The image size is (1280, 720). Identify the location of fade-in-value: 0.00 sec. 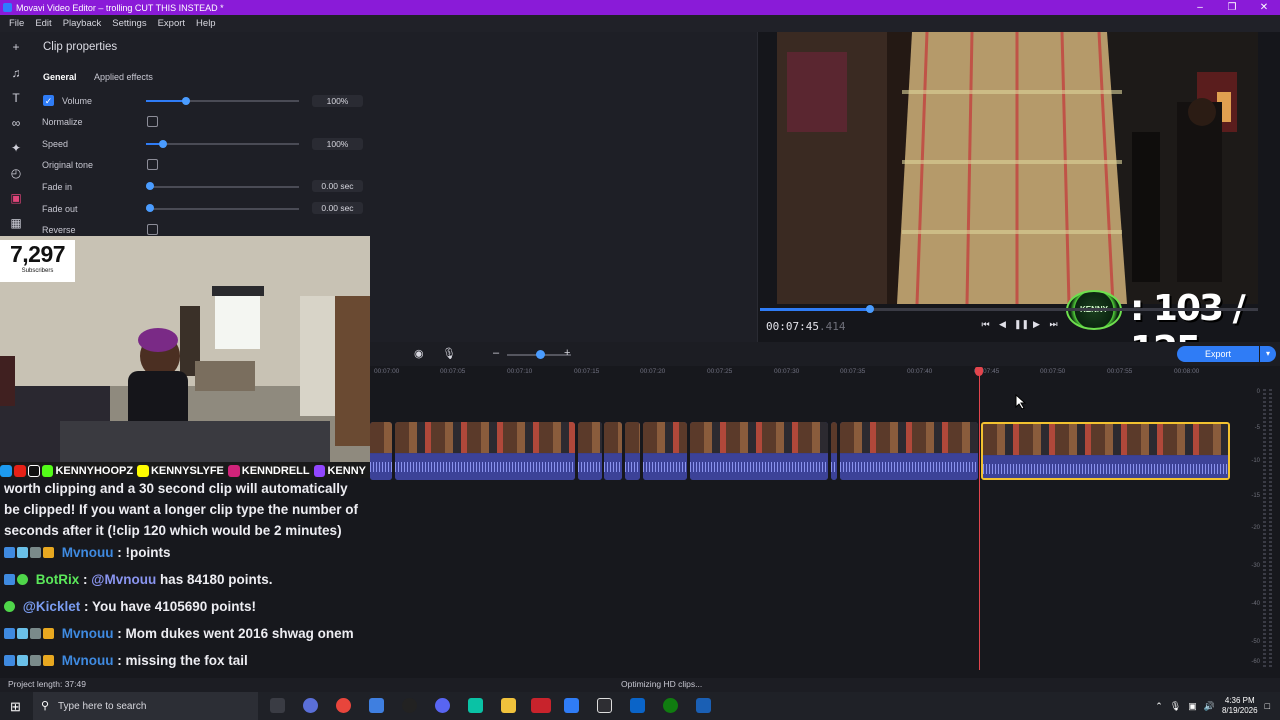
(337, 186).